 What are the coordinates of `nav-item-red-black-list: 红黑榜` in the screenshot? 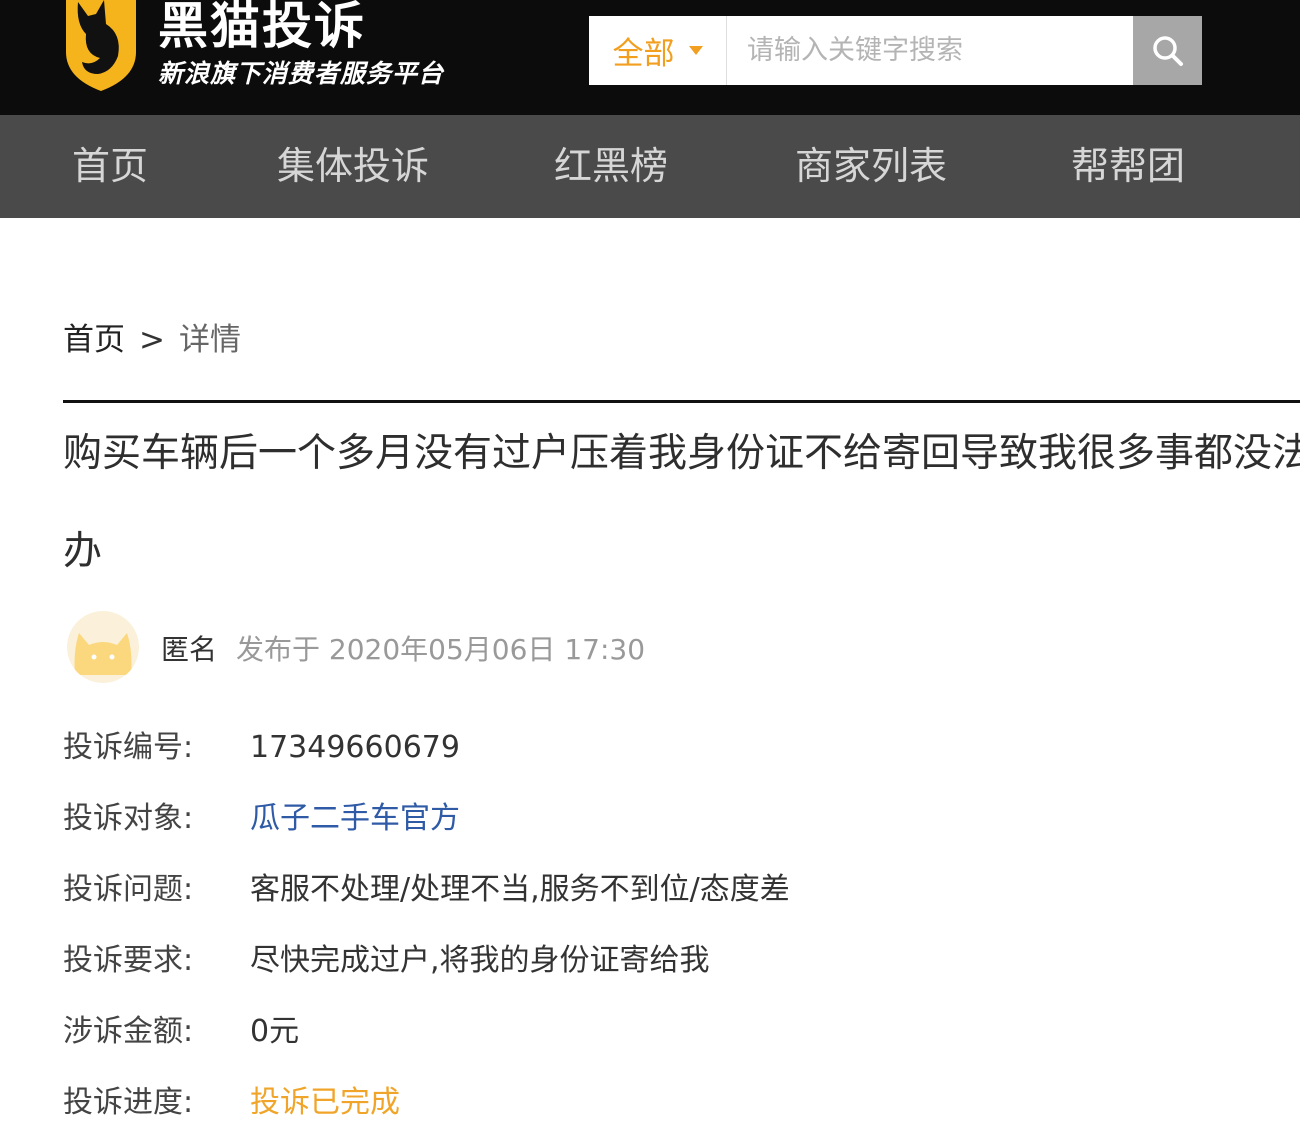 It's located at (611, 166).